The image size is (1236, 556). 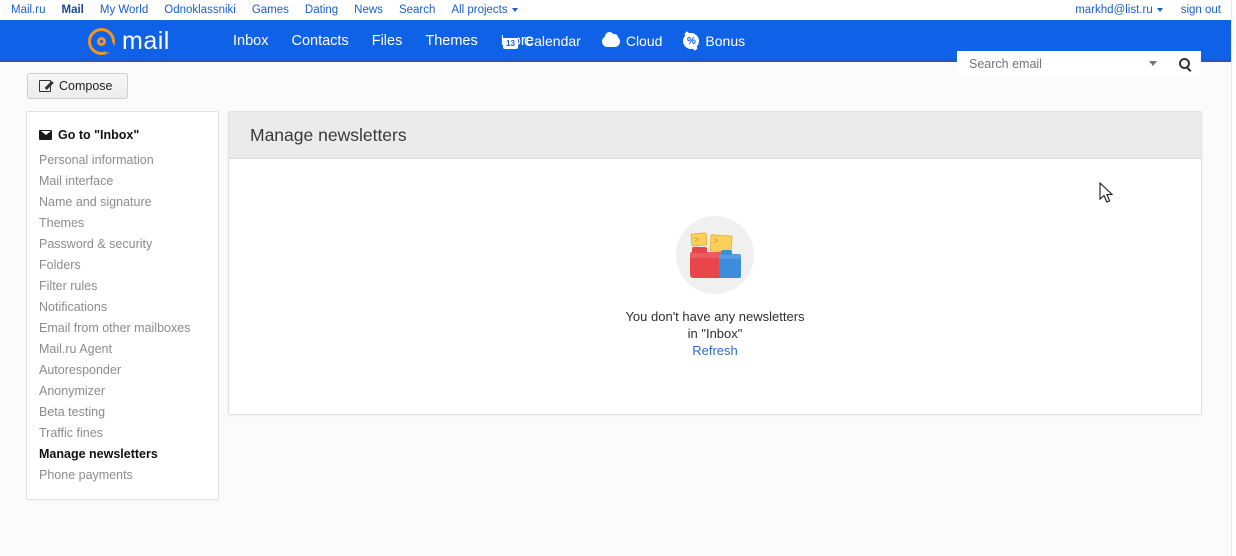 I want to click on sidebar-item-notifications: Notifications, so click(x=122, y=306).